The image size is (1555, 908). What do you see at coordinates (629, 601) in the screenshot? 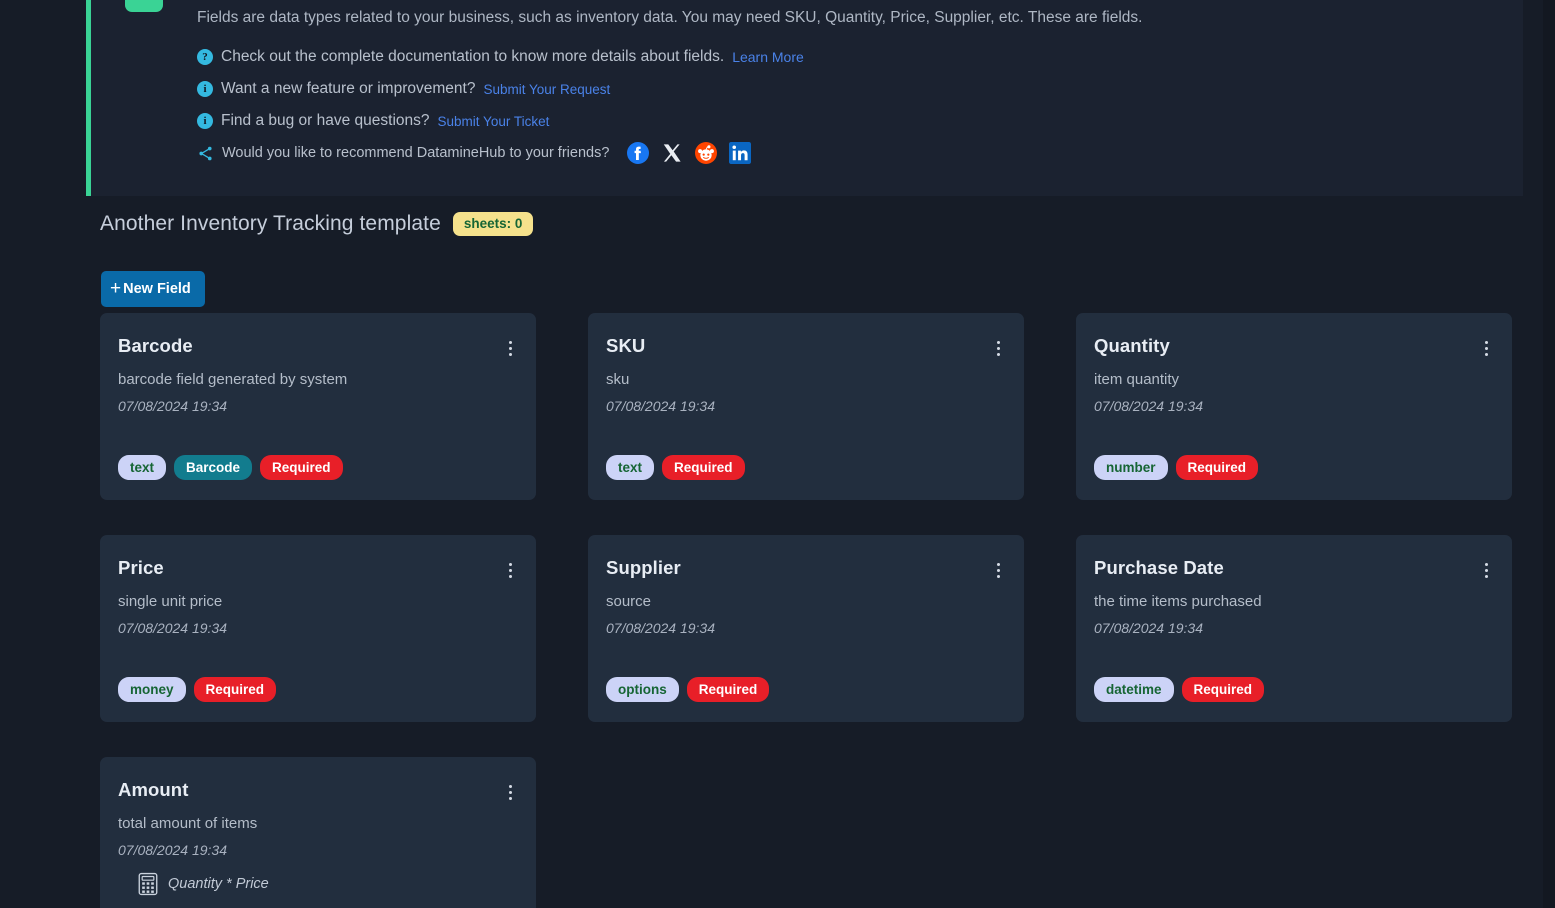
I see `field-card-description: source` at bounding box center [629, 601].